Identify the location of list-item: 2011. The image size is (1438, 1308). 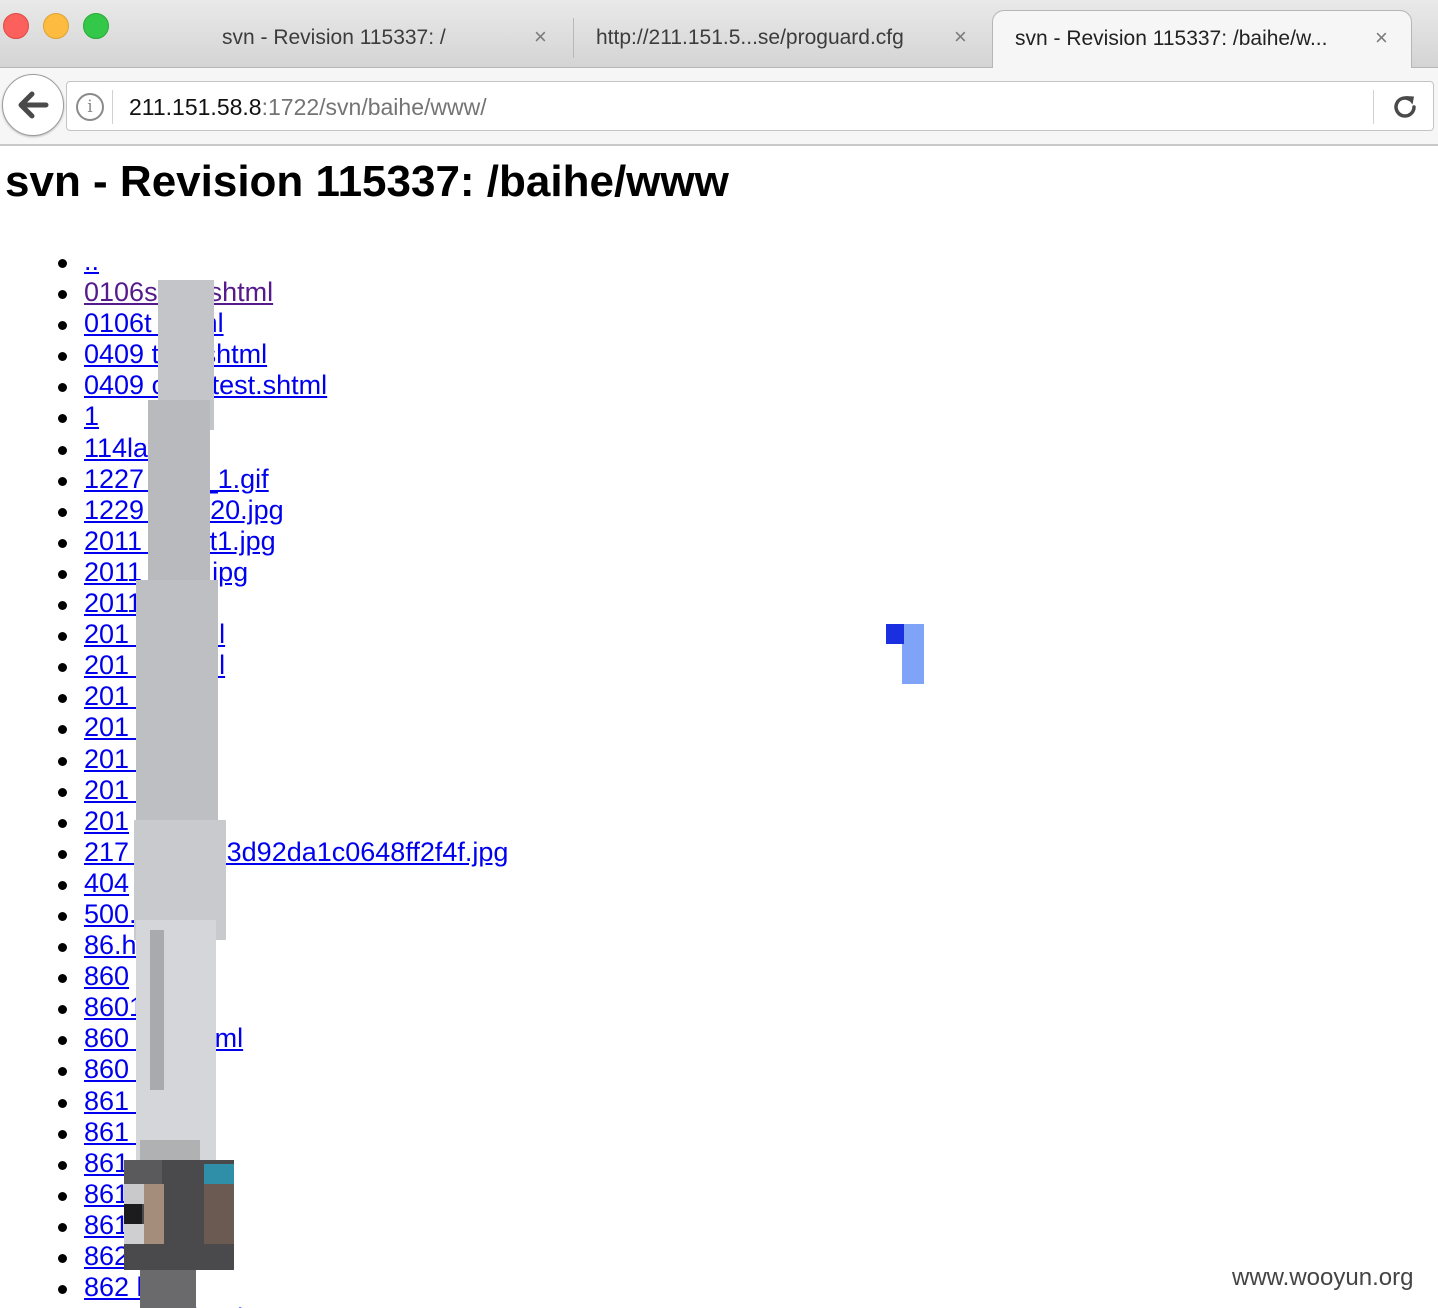
(254, 603).